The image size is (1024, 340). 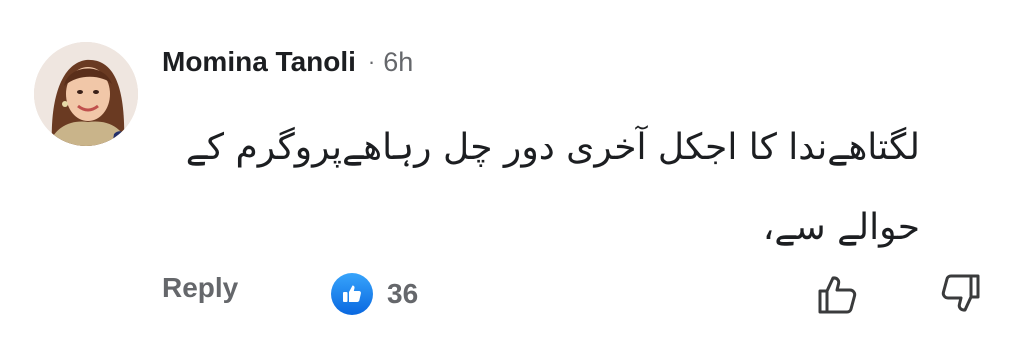 I want to click on like-thumb-icon, so click(x=352, y=294).